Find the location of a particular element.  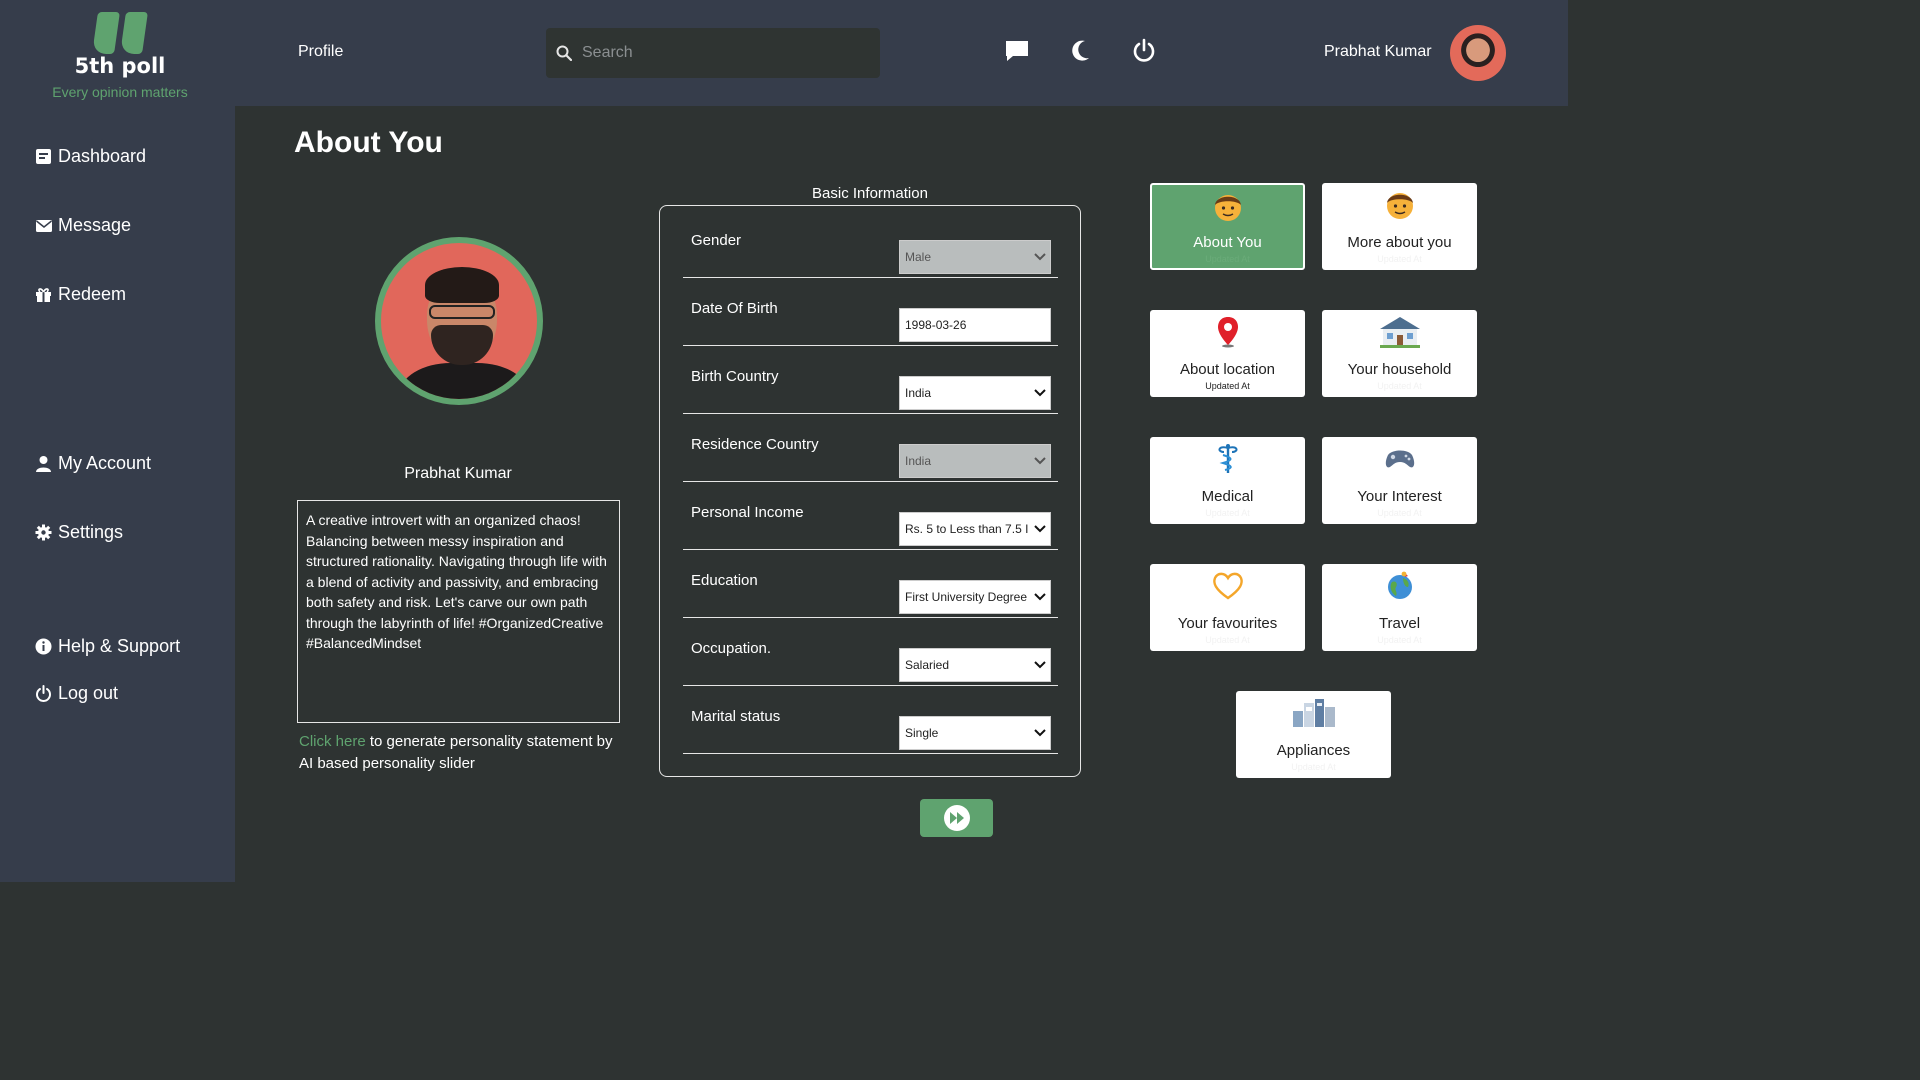

card-title: Travel is located at coordinates (1399, 623).